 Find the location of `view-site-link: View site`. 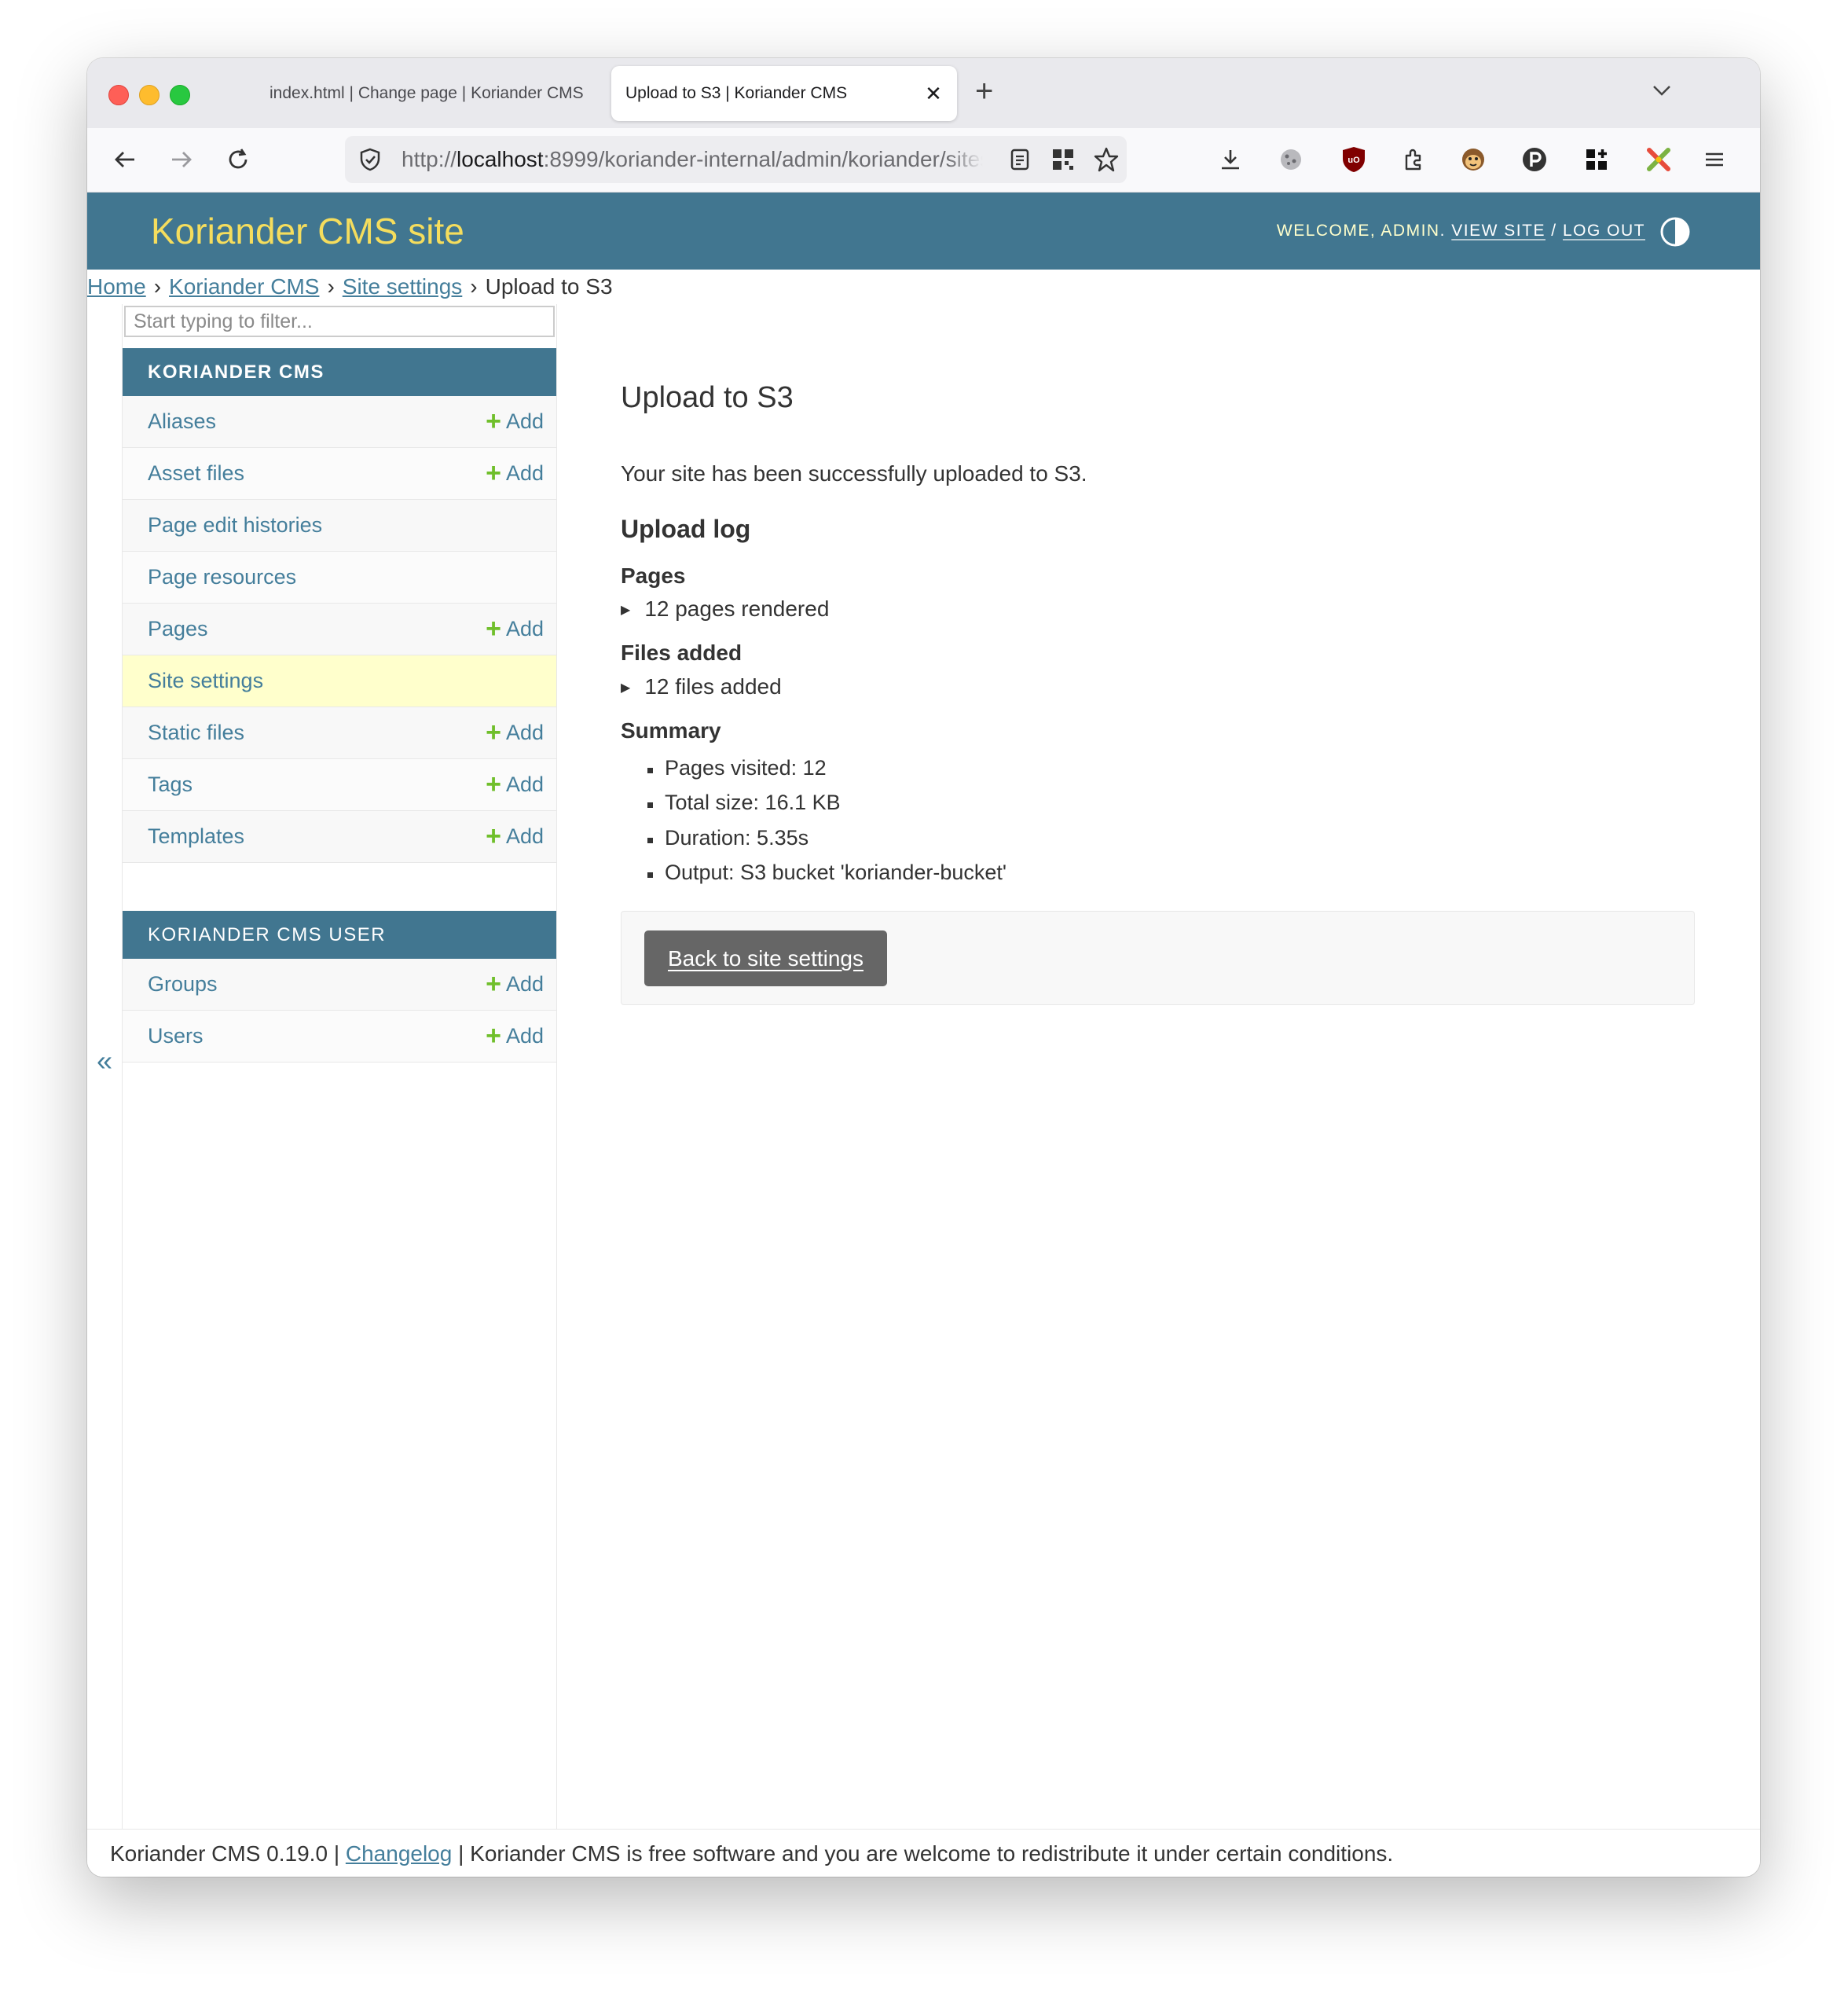

view-site-link: View site is located at coordinates (1498, 231).